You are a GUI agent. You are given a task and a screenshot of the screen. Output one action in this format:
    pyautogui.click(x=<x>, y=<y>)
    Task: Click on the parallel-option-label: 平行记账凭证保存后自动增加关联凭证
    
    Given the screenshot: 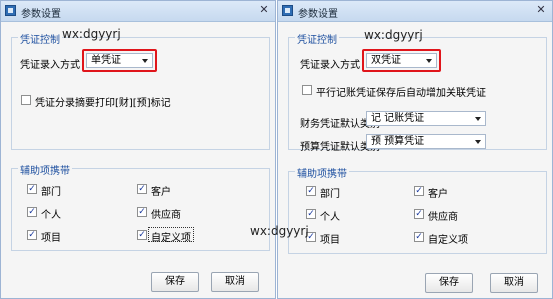 What is the action you would take?
    pyautogui.click(x=401, y=93)
    